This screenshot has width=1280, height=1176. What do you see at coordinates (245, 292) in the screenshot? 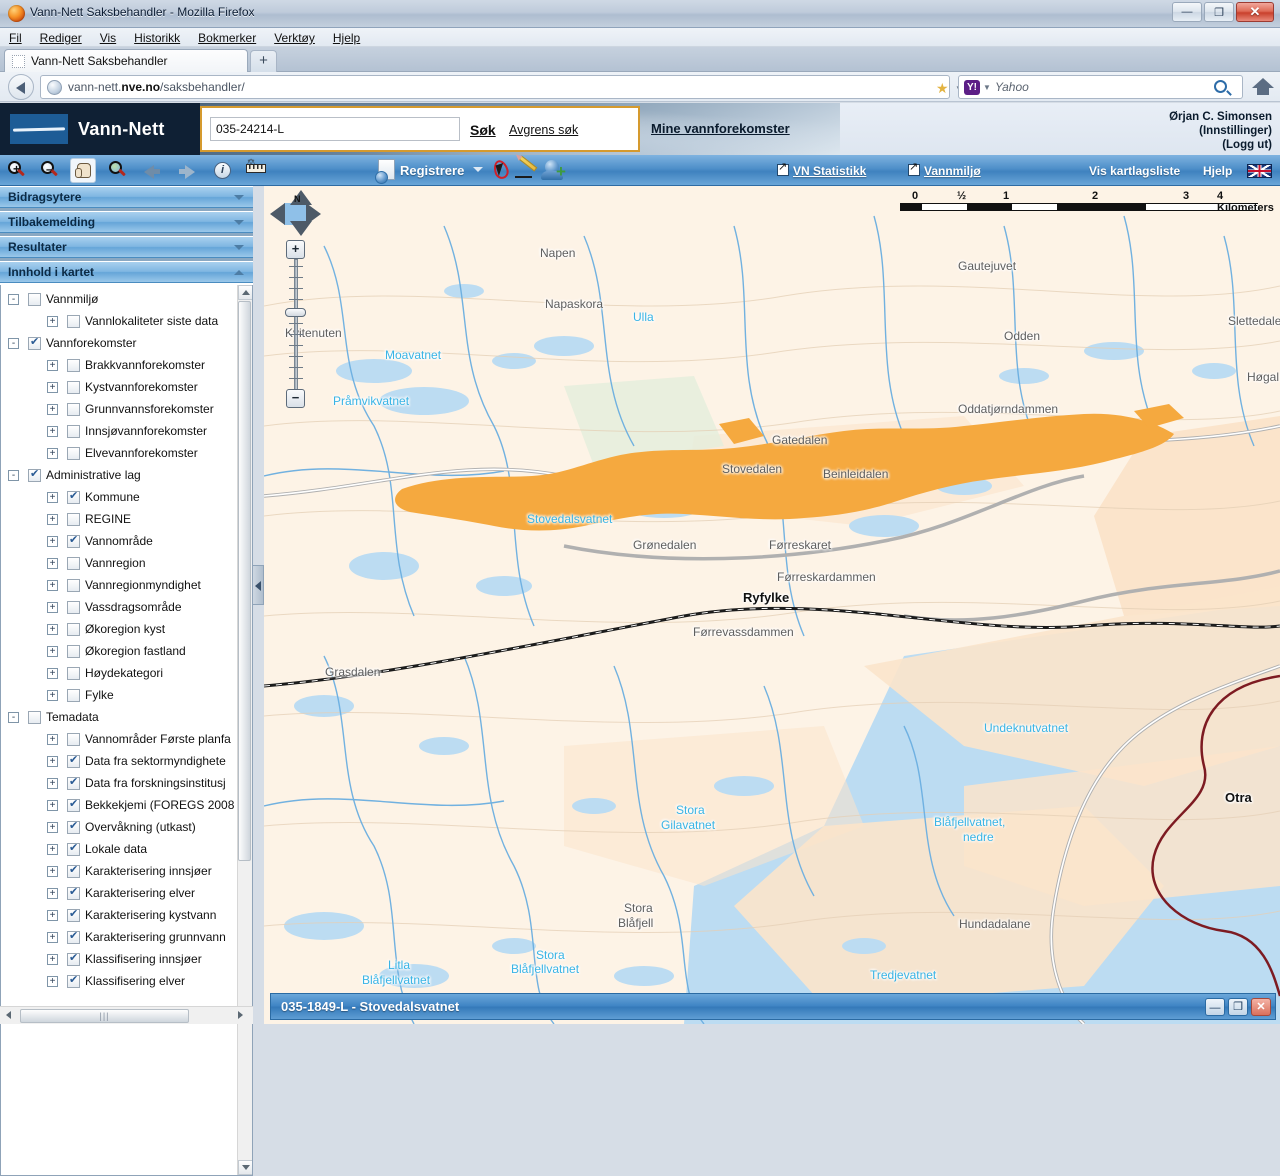
I see `scroll-up-button` at bounding box center [245, 292].